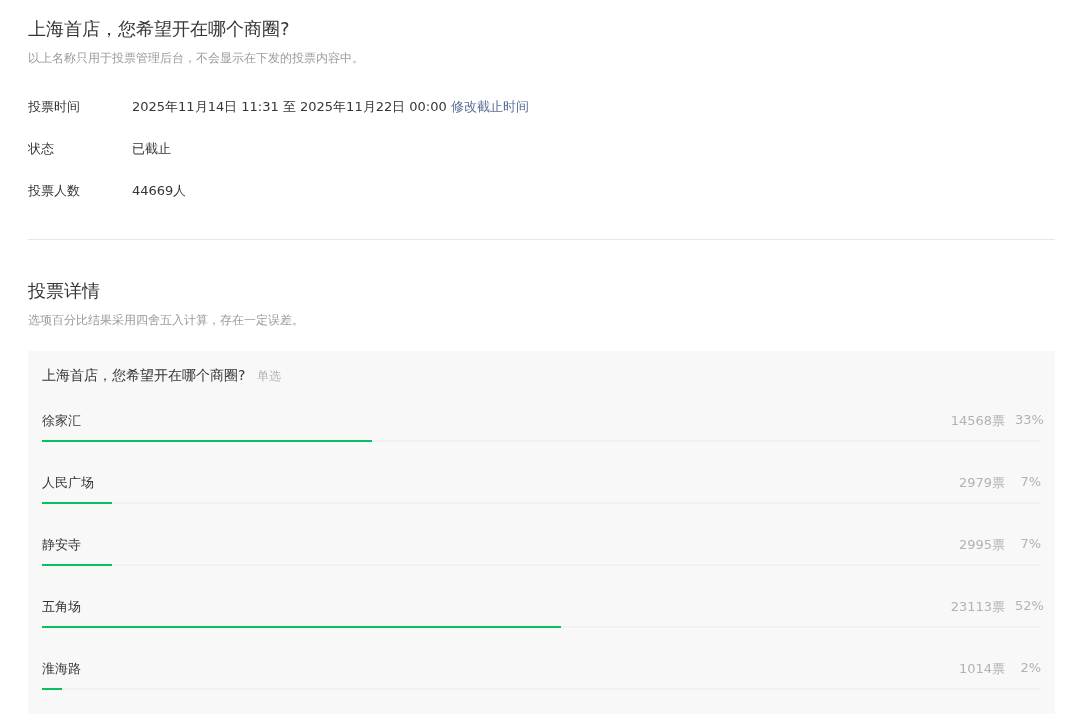 The image size is (1080, 714). I want to click on option-name: 徐家汇, so click(61, 421).